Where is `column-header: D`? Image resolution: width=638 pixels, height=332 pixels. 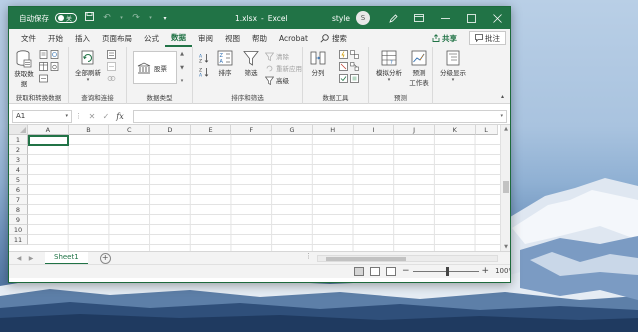
column-header: D is located at coordinates (170, 130).